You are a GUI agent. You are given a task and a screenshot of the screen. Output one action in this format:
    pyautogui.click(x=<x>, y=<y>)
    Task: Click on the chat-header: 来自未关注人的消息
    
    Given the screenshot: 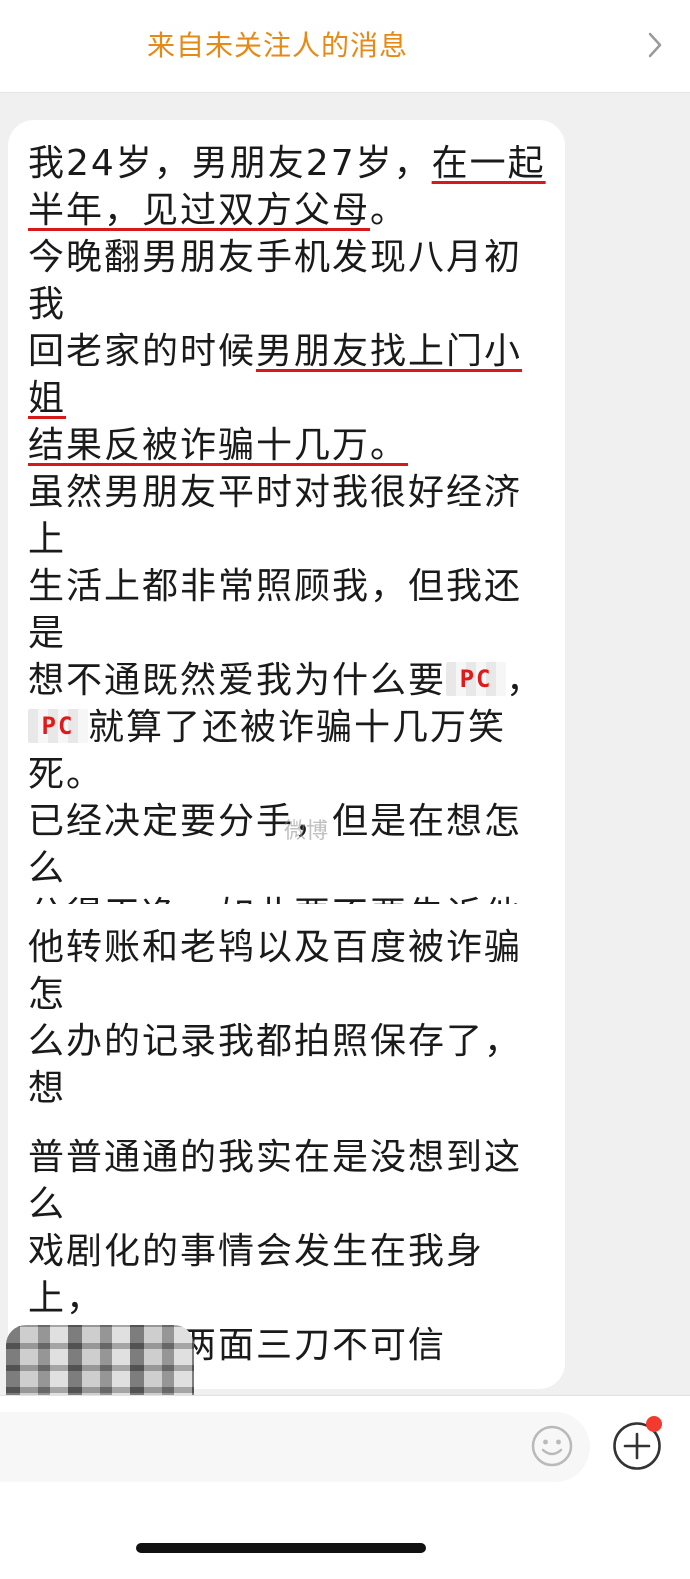 What is the action you would take?
    pyautogui.click(x=345, y=46)
    